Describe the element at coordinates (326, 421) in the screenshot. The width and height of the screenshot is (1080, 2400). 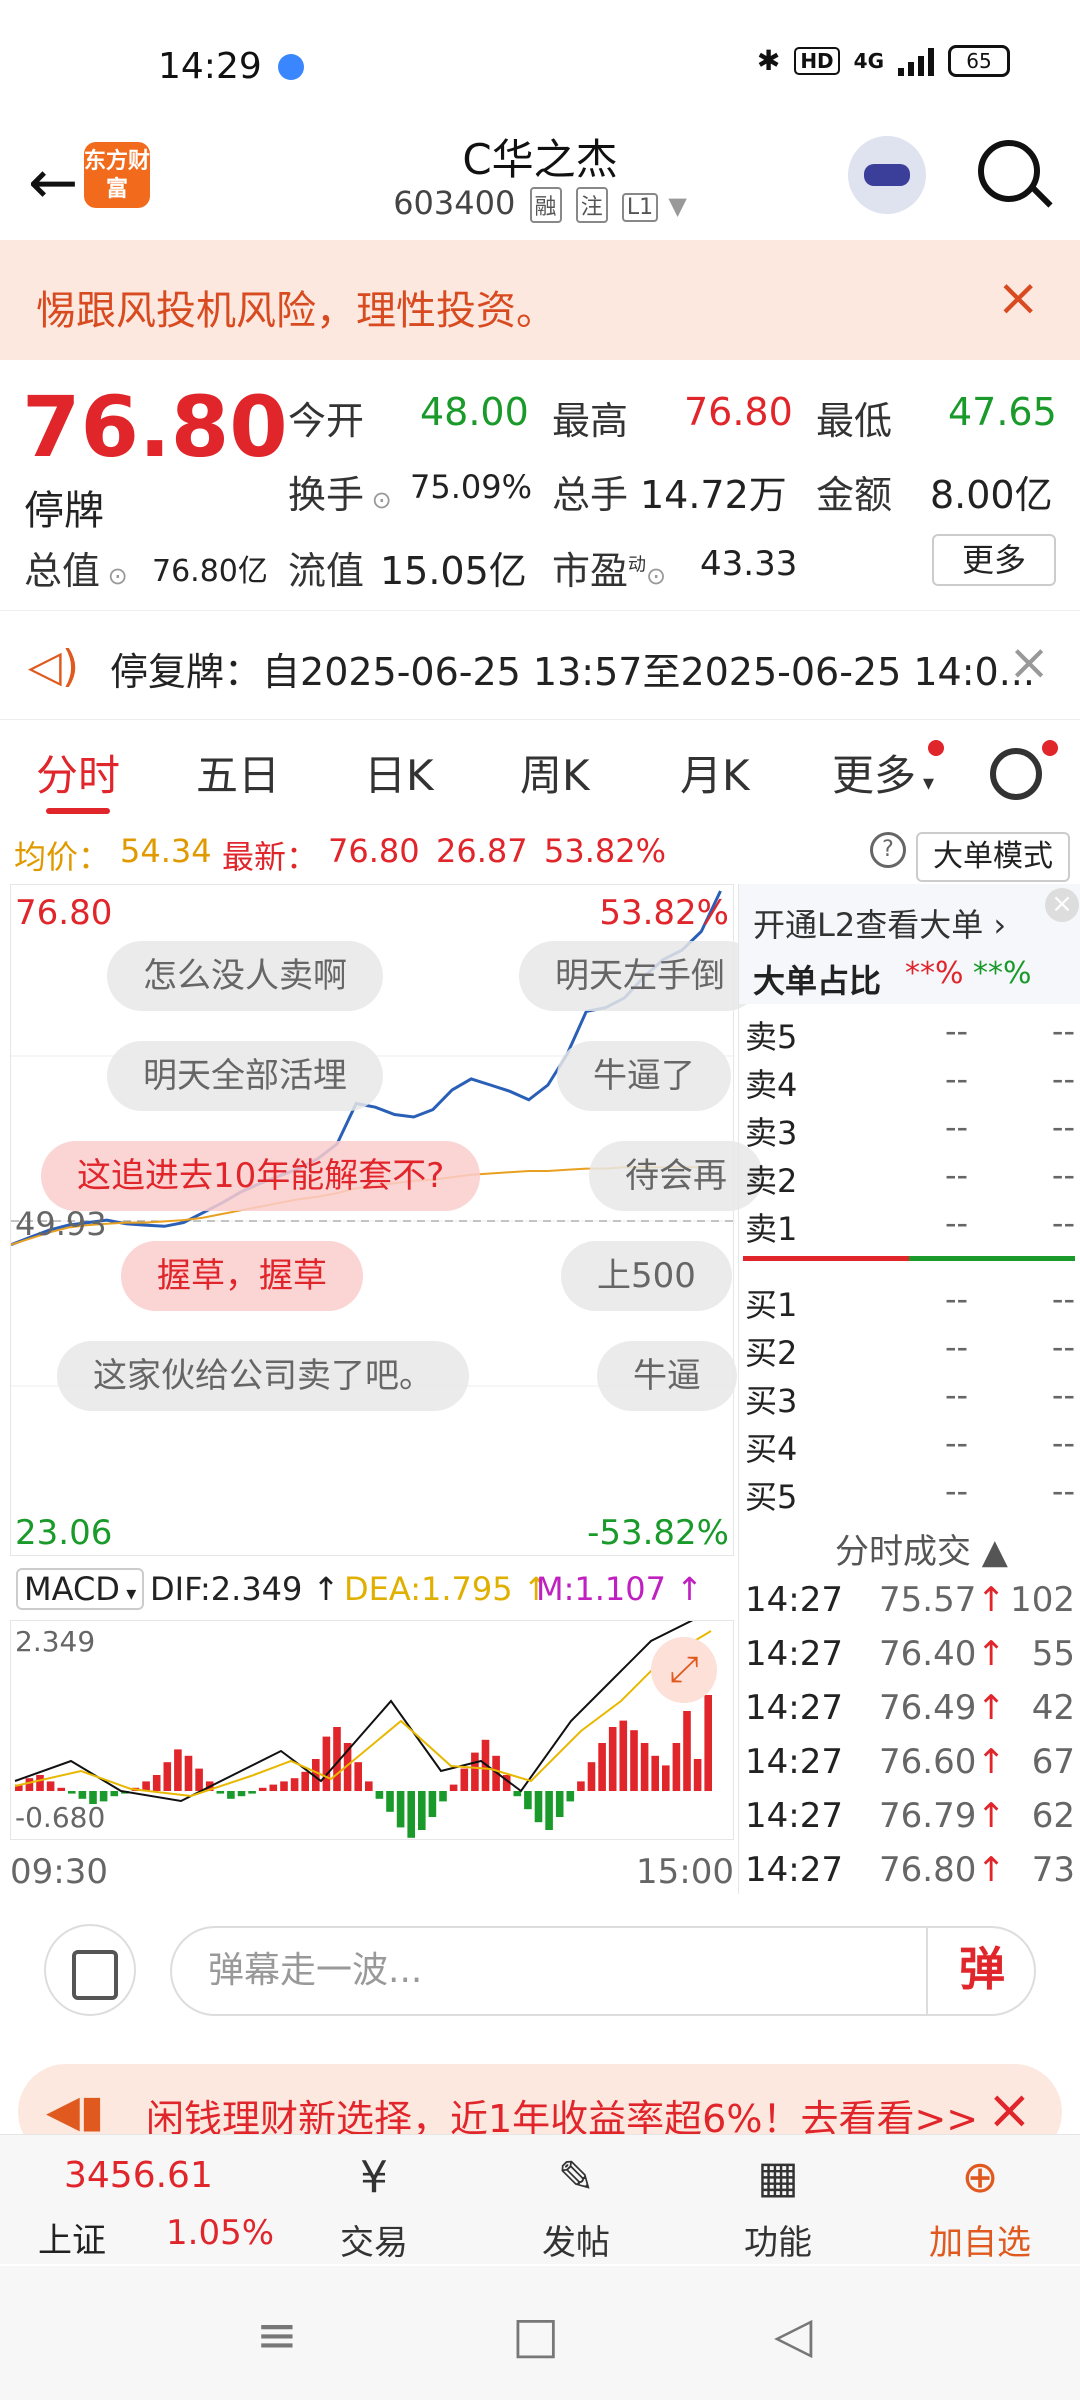
I see `field-label-open: 今开` at that location.